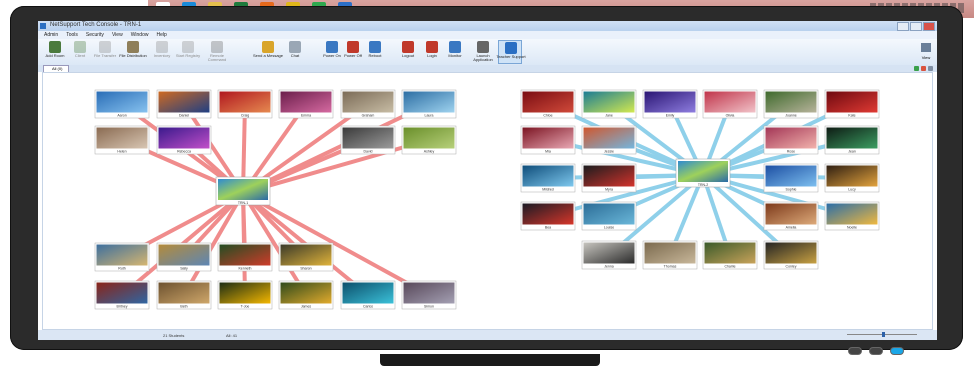 This screenshot has height=366, width=974. What do you see at coordinates (903, 26) in the screenshot?
I see `minimize-button` at bounding box center [903, 26].